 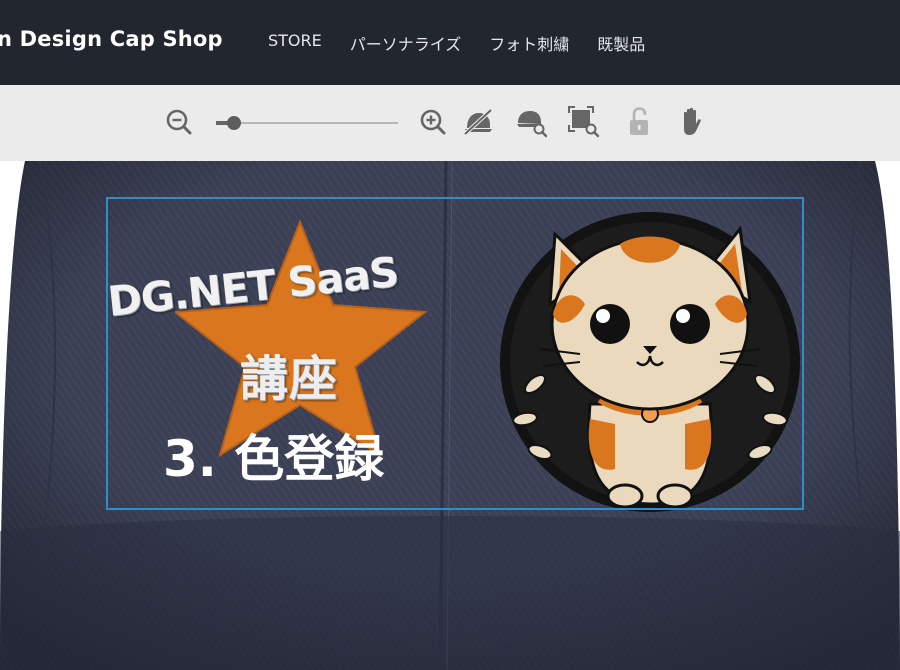 I want to click on crop-preview-icon, so click(x=584, y=122).